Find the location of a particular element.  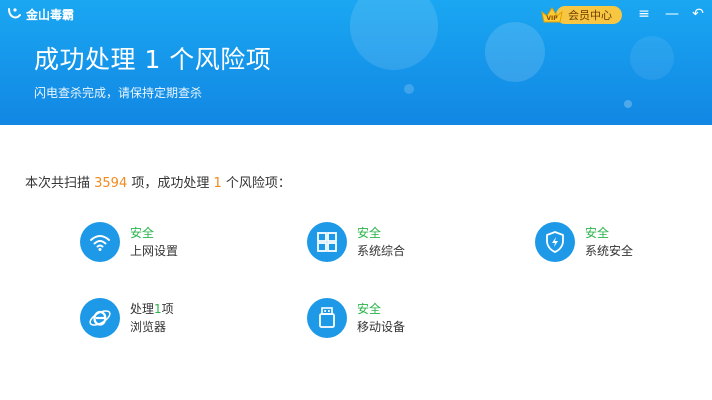

page-subtitle: 闪电查杀完成，请保持定期查杀 is located at coordinates (118, 93).